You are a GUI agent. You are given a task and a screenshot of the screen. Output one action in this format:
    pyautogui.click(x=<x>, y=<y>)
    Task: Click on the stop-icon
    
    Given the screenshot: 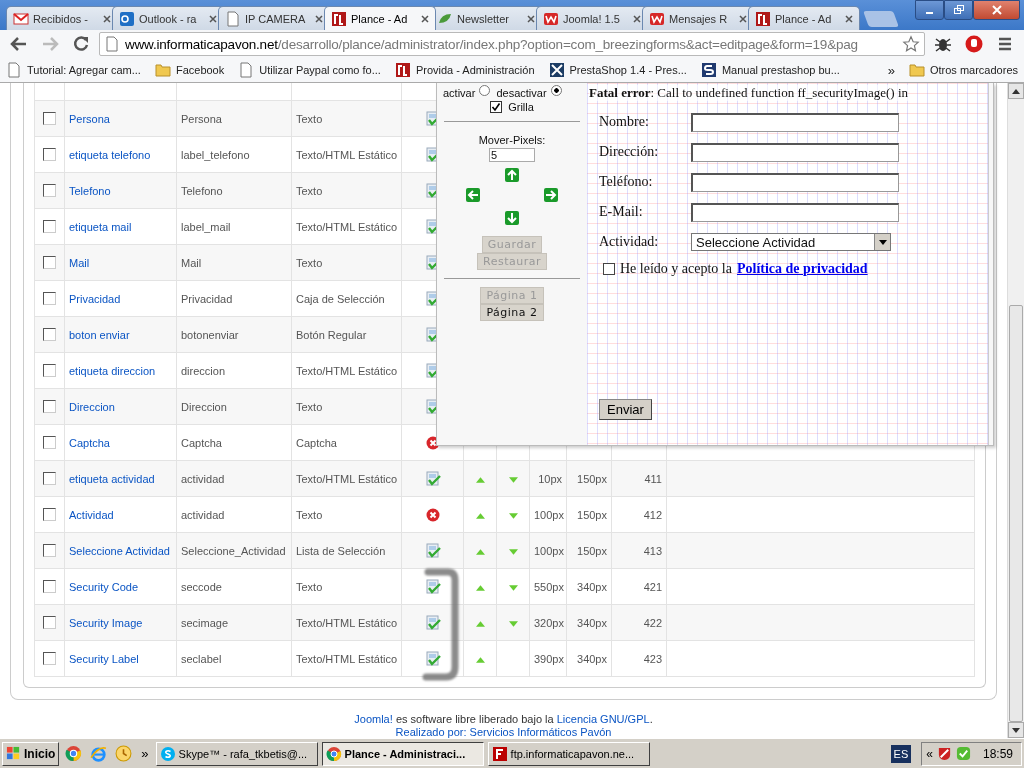 What is the action you would take?
    pyautogui.click(x=974, y=44)
    